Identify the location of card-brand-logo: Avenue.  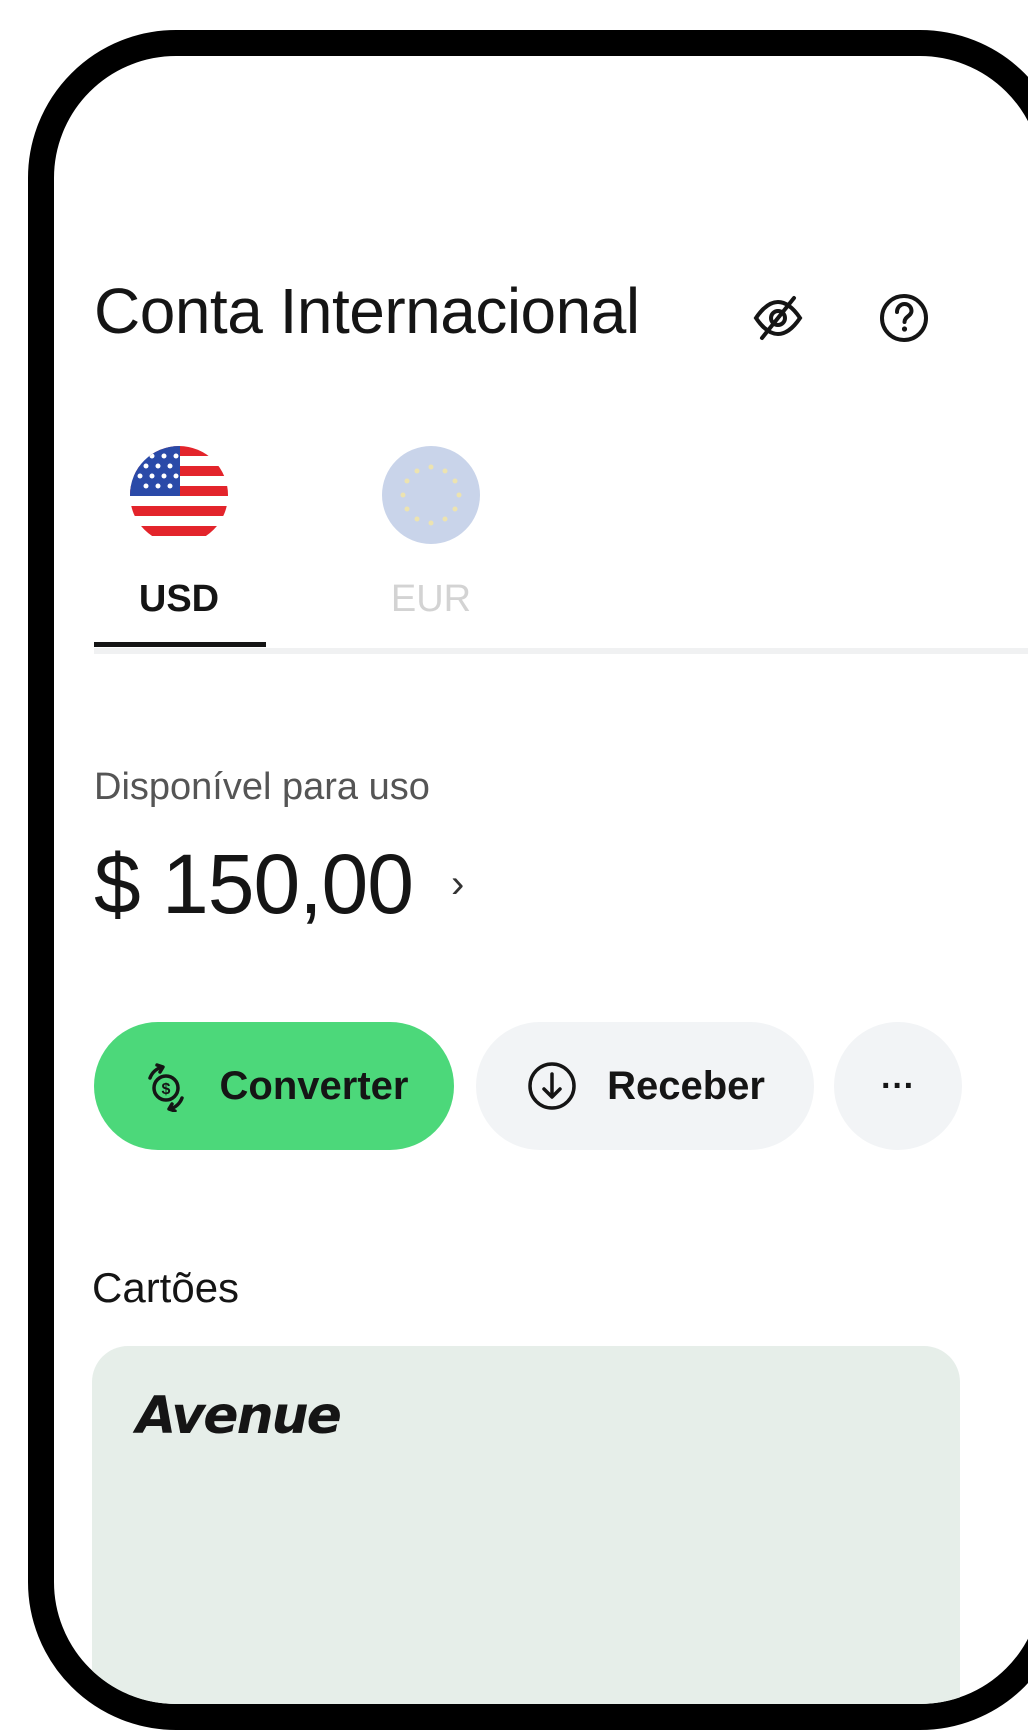
(239, 1416).